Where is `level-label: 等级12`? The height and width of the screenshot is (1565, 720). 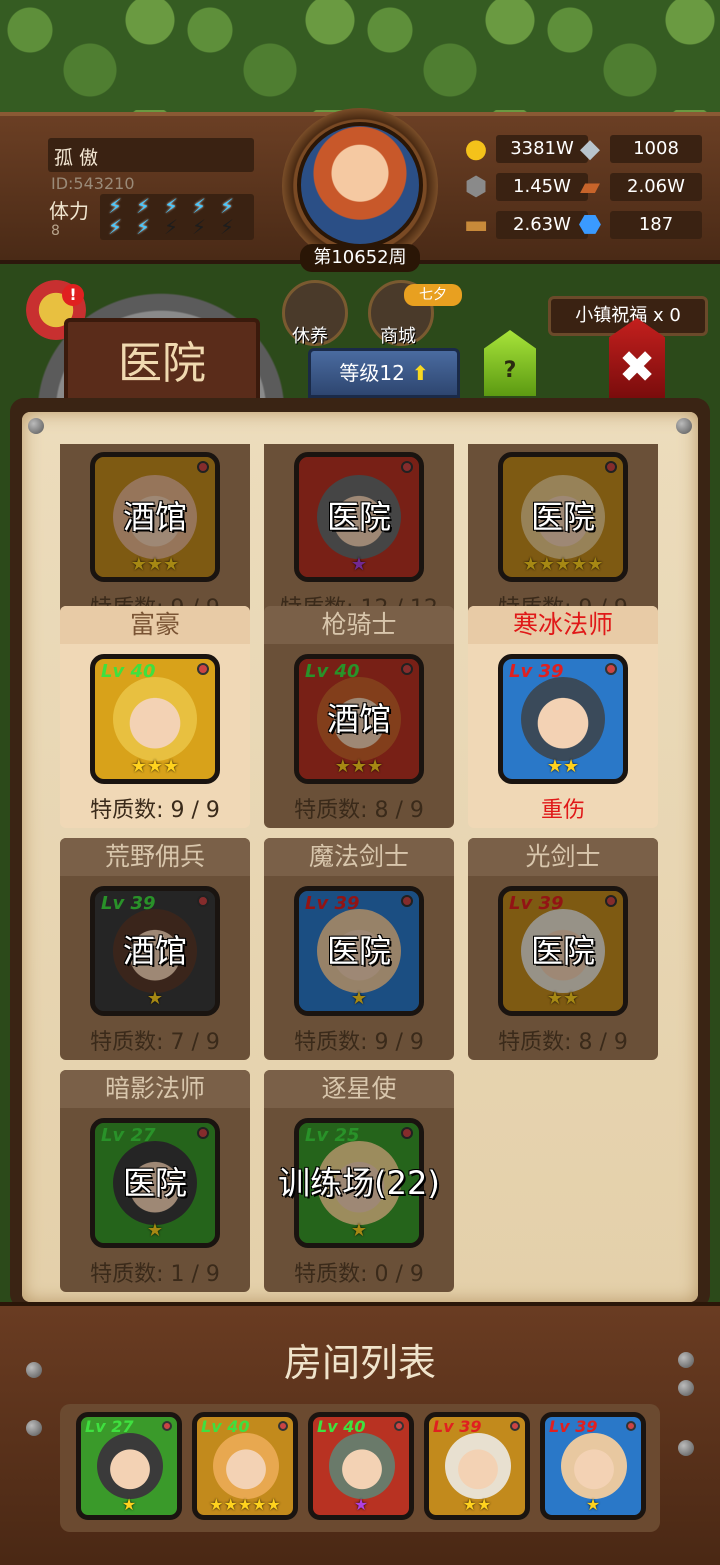 level-label: 等级12 is located at coordinates (372, 373).